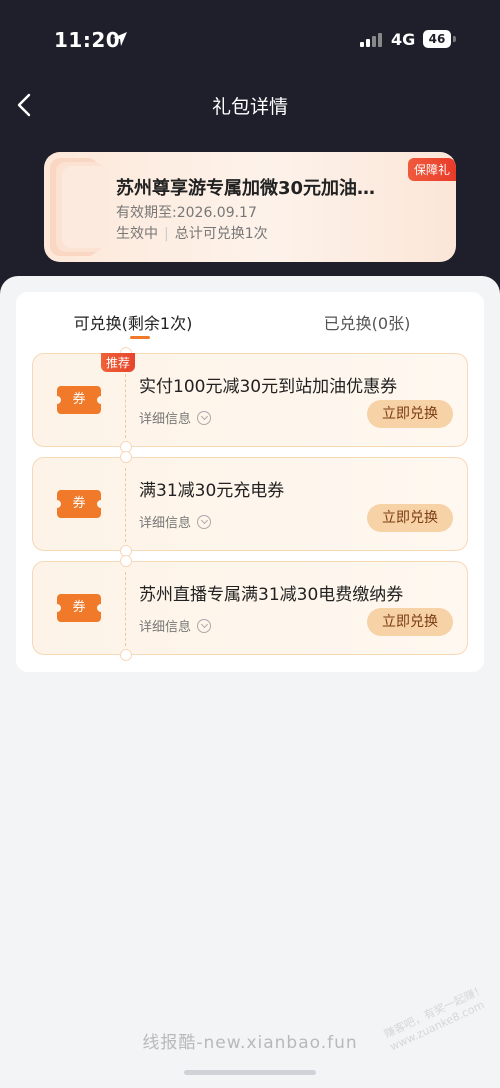 This screenshot has height=1088, width=500. I want to click on recommend-tag: 推荐, so click(118, 362).